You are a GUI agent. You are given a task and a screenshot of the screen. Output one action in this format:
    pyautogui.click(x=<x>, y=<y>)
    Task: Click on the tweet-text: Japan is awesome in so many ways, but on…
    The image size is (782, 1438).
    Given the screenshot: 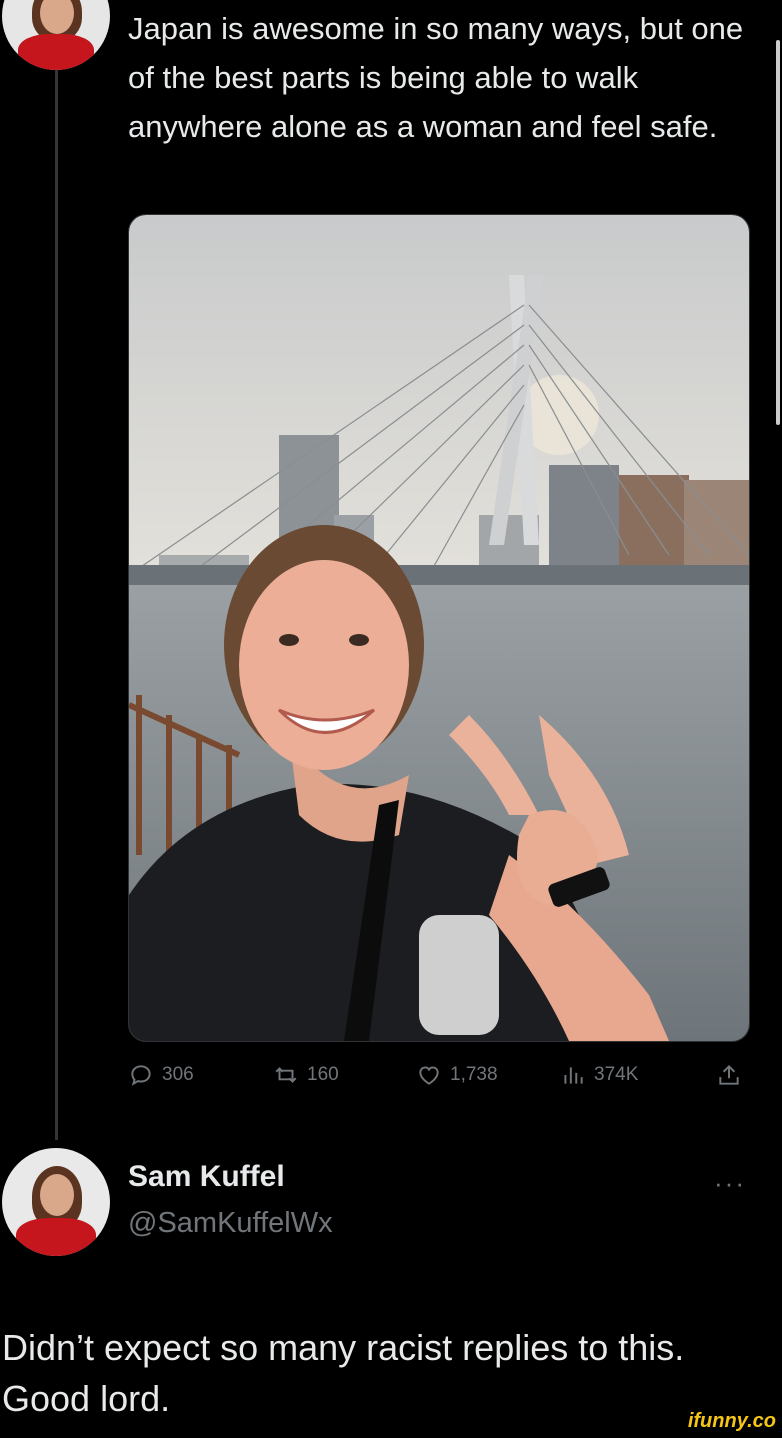 What is the action you would take?
    pyautogui.click(x=436, y=77)
    